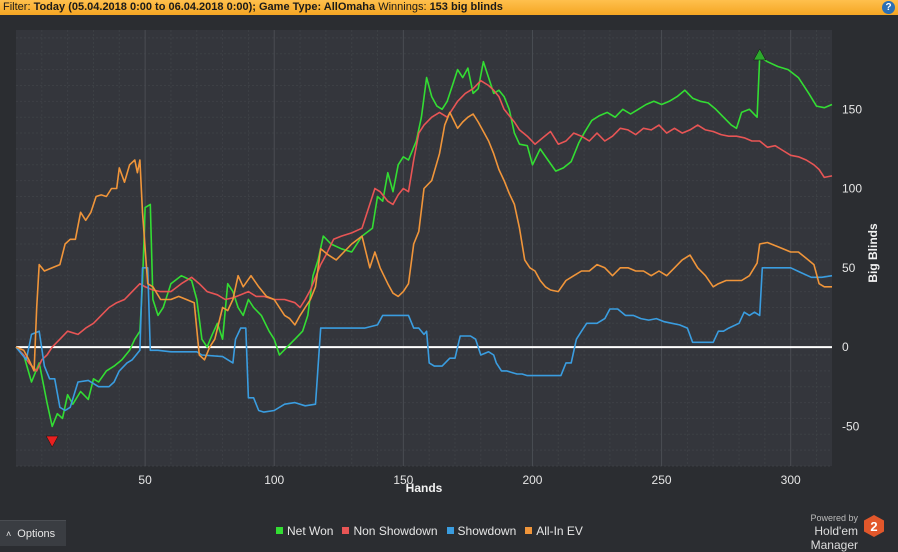 This screenshot has width=898, height=552. What do you see at coordinates (888, 7) in the screenshot?
I see `help-icon: ?` at bounding box center [888, 7].